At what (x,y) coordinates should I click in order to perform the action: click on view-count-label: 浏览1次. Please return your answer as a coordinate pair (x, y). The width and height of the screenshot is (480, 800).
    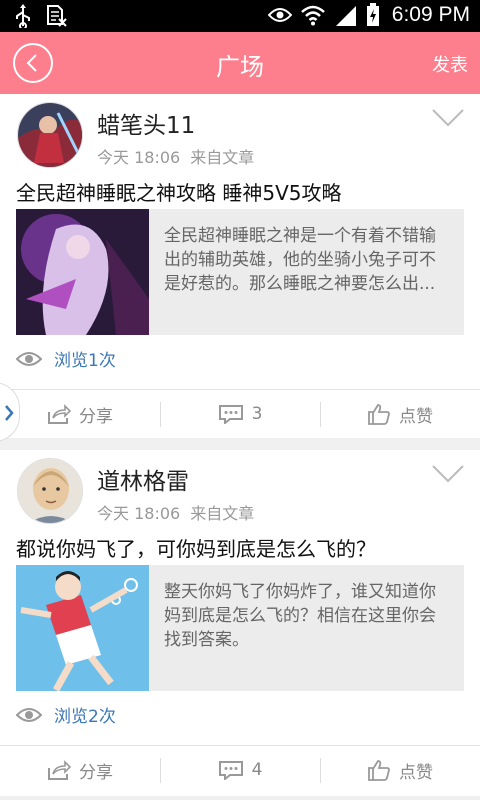
    Looking at the image, I should click on (85, 361).